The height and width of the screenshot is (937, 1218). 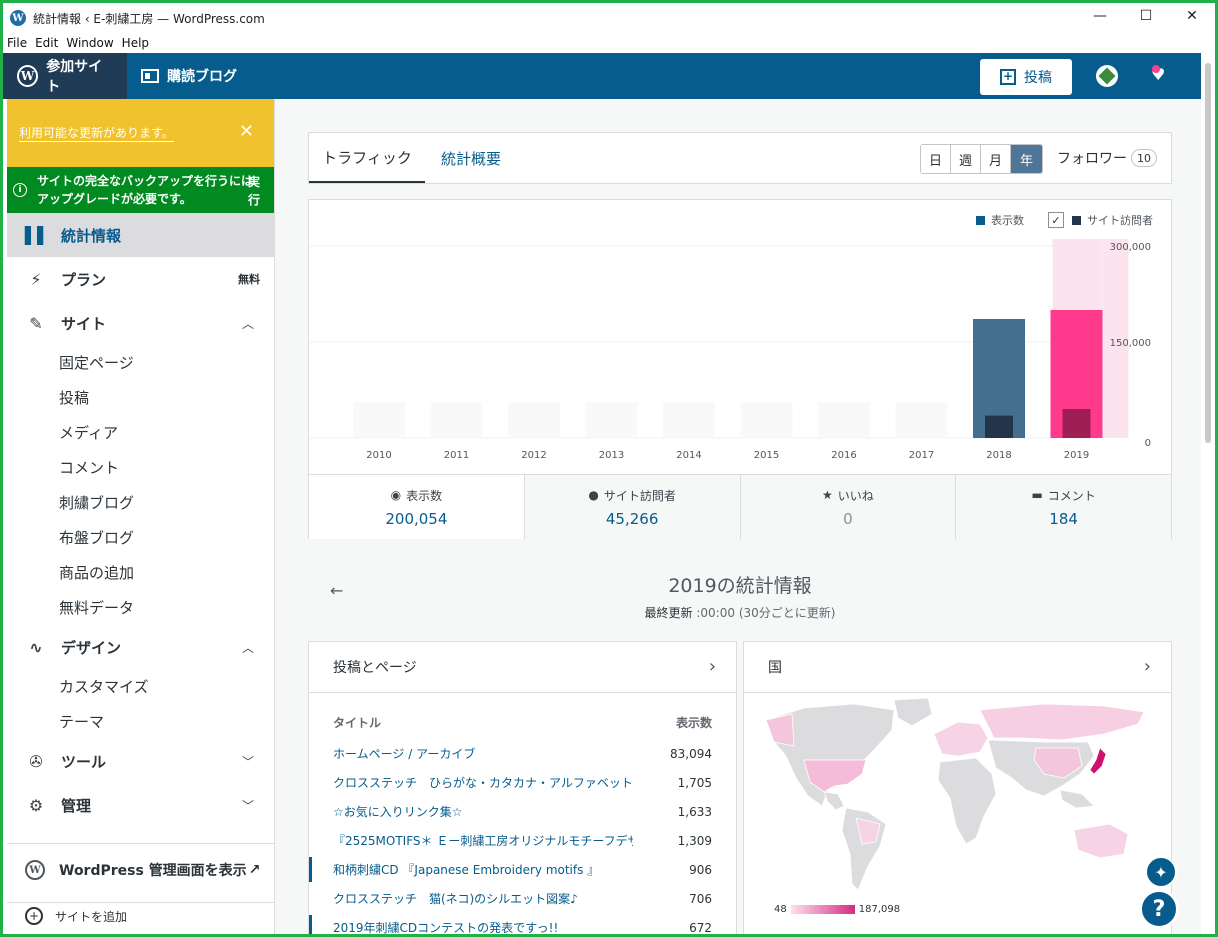 What do you see at coordinates (1208, 253) in the screenshot?
I see `scrollbar-thumb` at bounding box center [1208, 253].